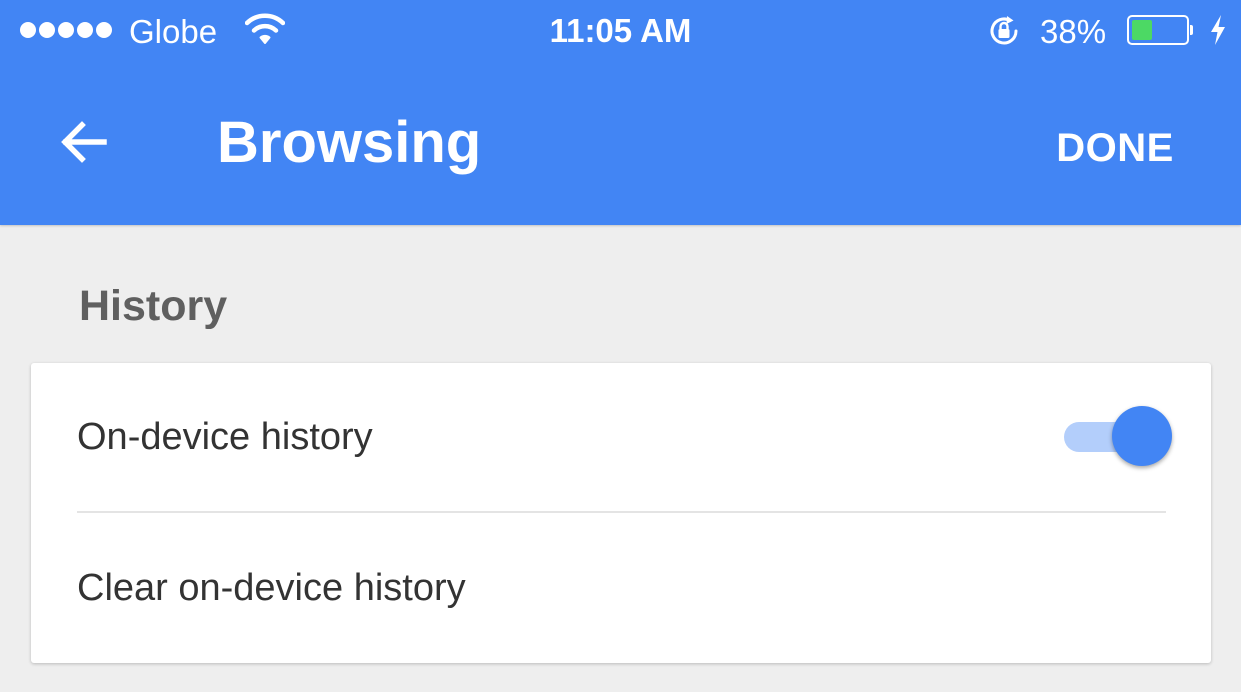 The image size is (1241, 692). I want to click on battery-percent: 38%, so click(1073, 31).